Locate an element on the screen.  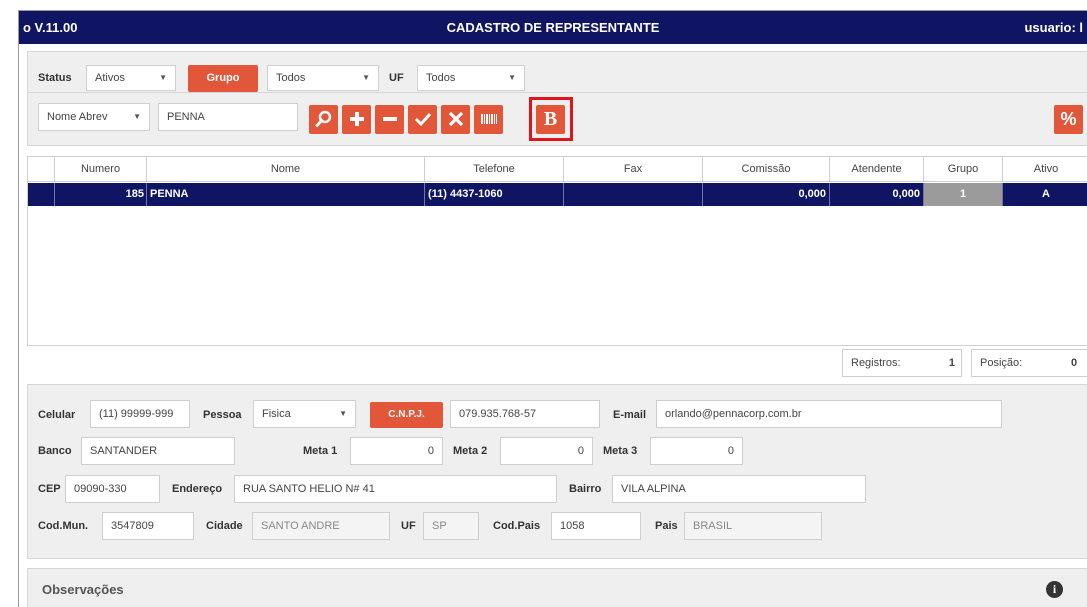
remove-button is located at coordinates (389, 119).